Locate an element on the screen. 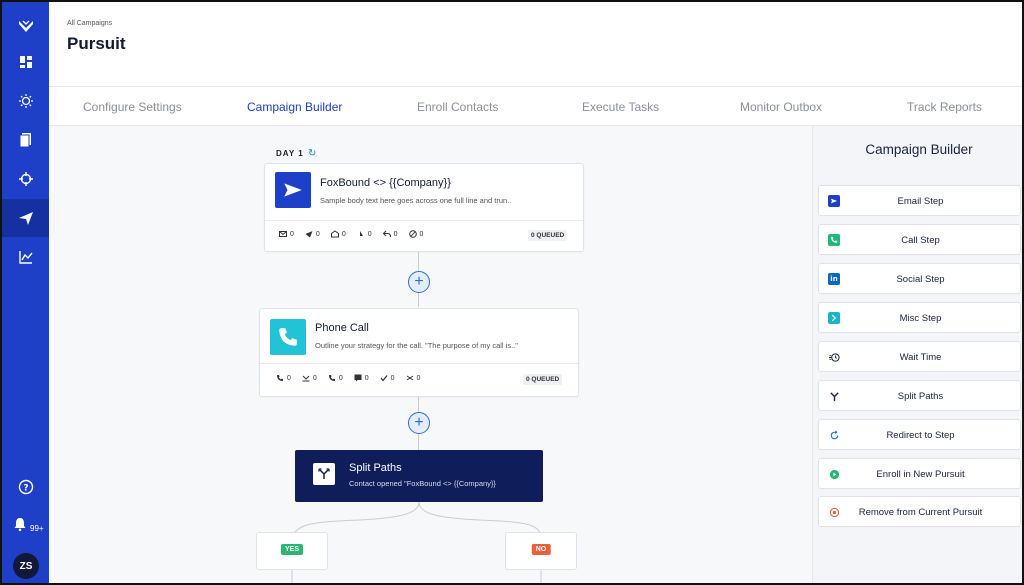 The image size is (1024, 585). branch-no-card: NO is located at coordinates (541, 551).